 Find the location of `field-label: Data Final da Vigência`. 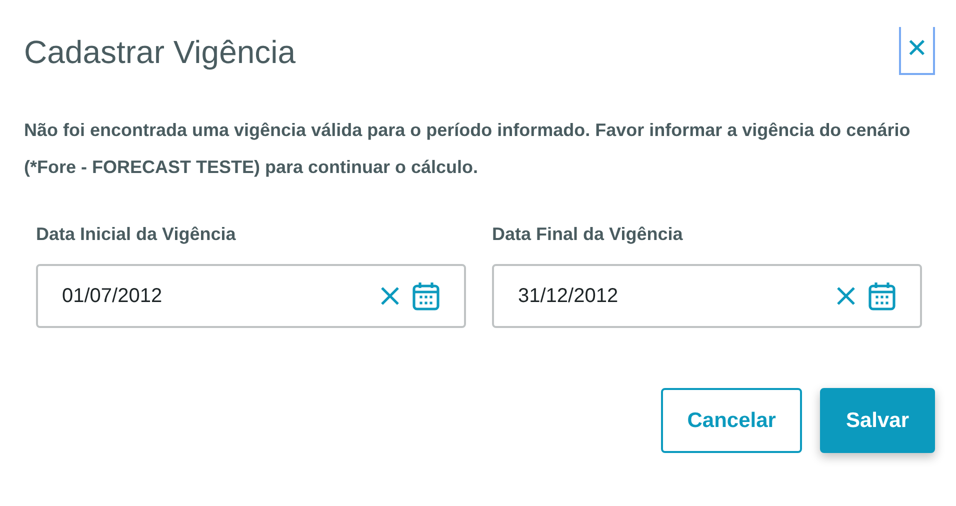

field-label: Data Final da Vigência is located at coordinates (588, 234).